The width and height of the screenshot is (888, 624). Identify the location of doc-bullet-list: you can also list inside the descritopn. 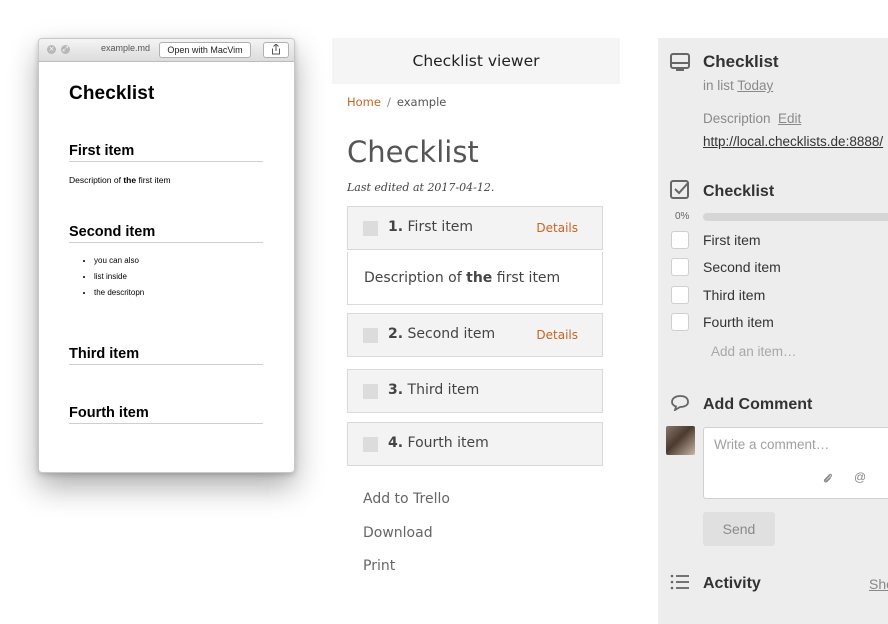
(166, 277).